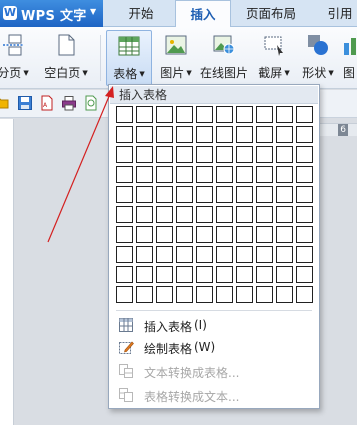 The height and width of the screenshot is (425, 357). Describe the element at coordinates (17, 58) in the screenshot. I see `page-break-button: 分页 ▼` at that location.